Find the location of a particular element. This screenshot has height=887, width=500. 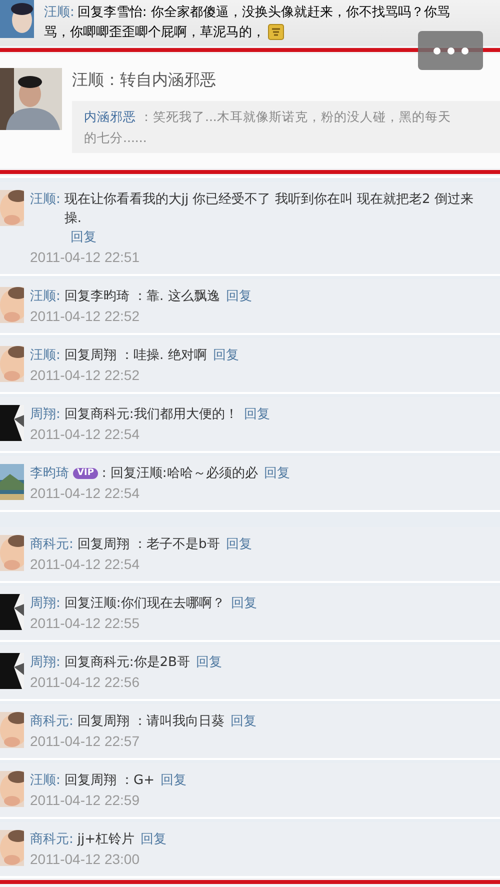

timestamp: 2011-04-12 22:56 is located at coordinates (85, 682).